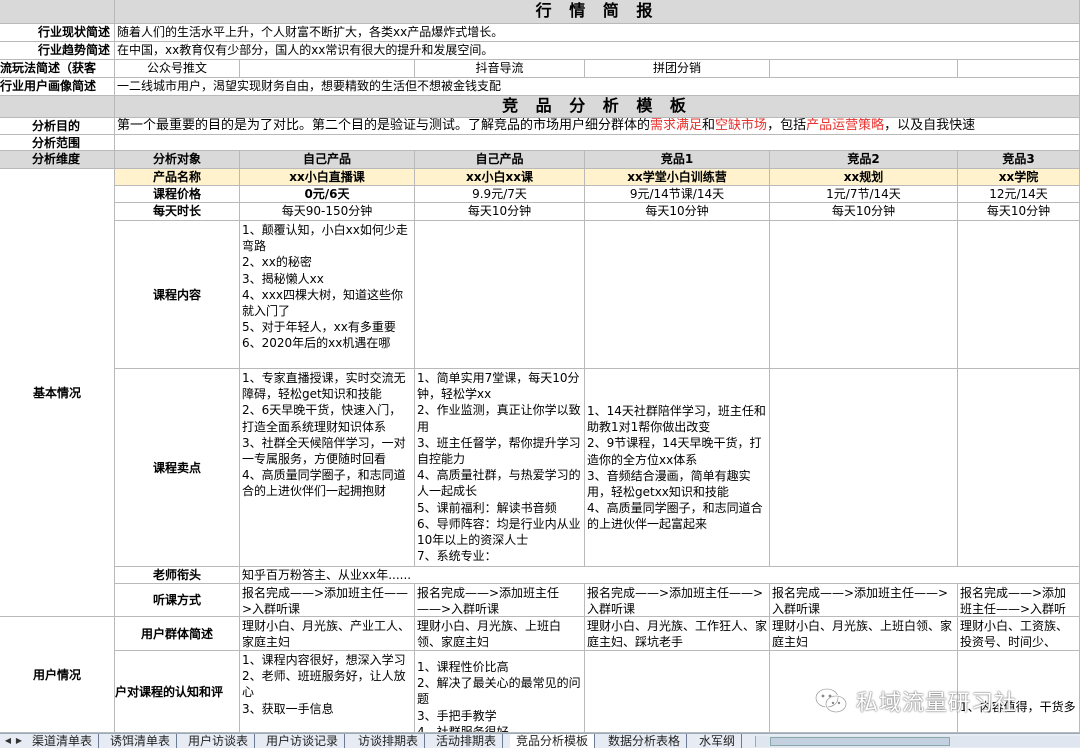 Image resolution: width=1080 pixels, height=748 pixels. Describe the element at coordinates (327, 177) in the screenshot. I see `product-name: xx小白直播课` at that location.